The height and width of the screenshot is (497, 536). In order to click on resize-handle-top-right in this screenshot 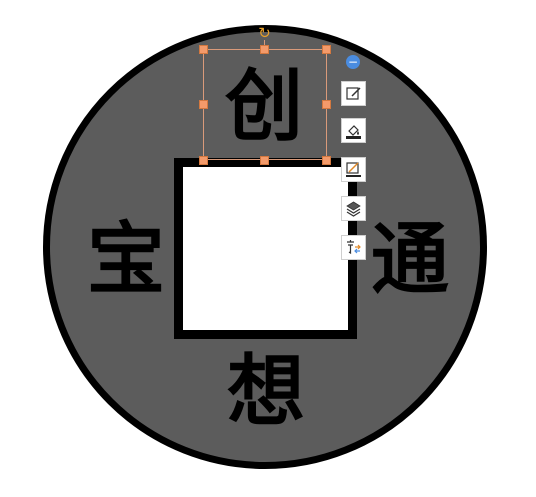, I will do `click(326, 49)`.